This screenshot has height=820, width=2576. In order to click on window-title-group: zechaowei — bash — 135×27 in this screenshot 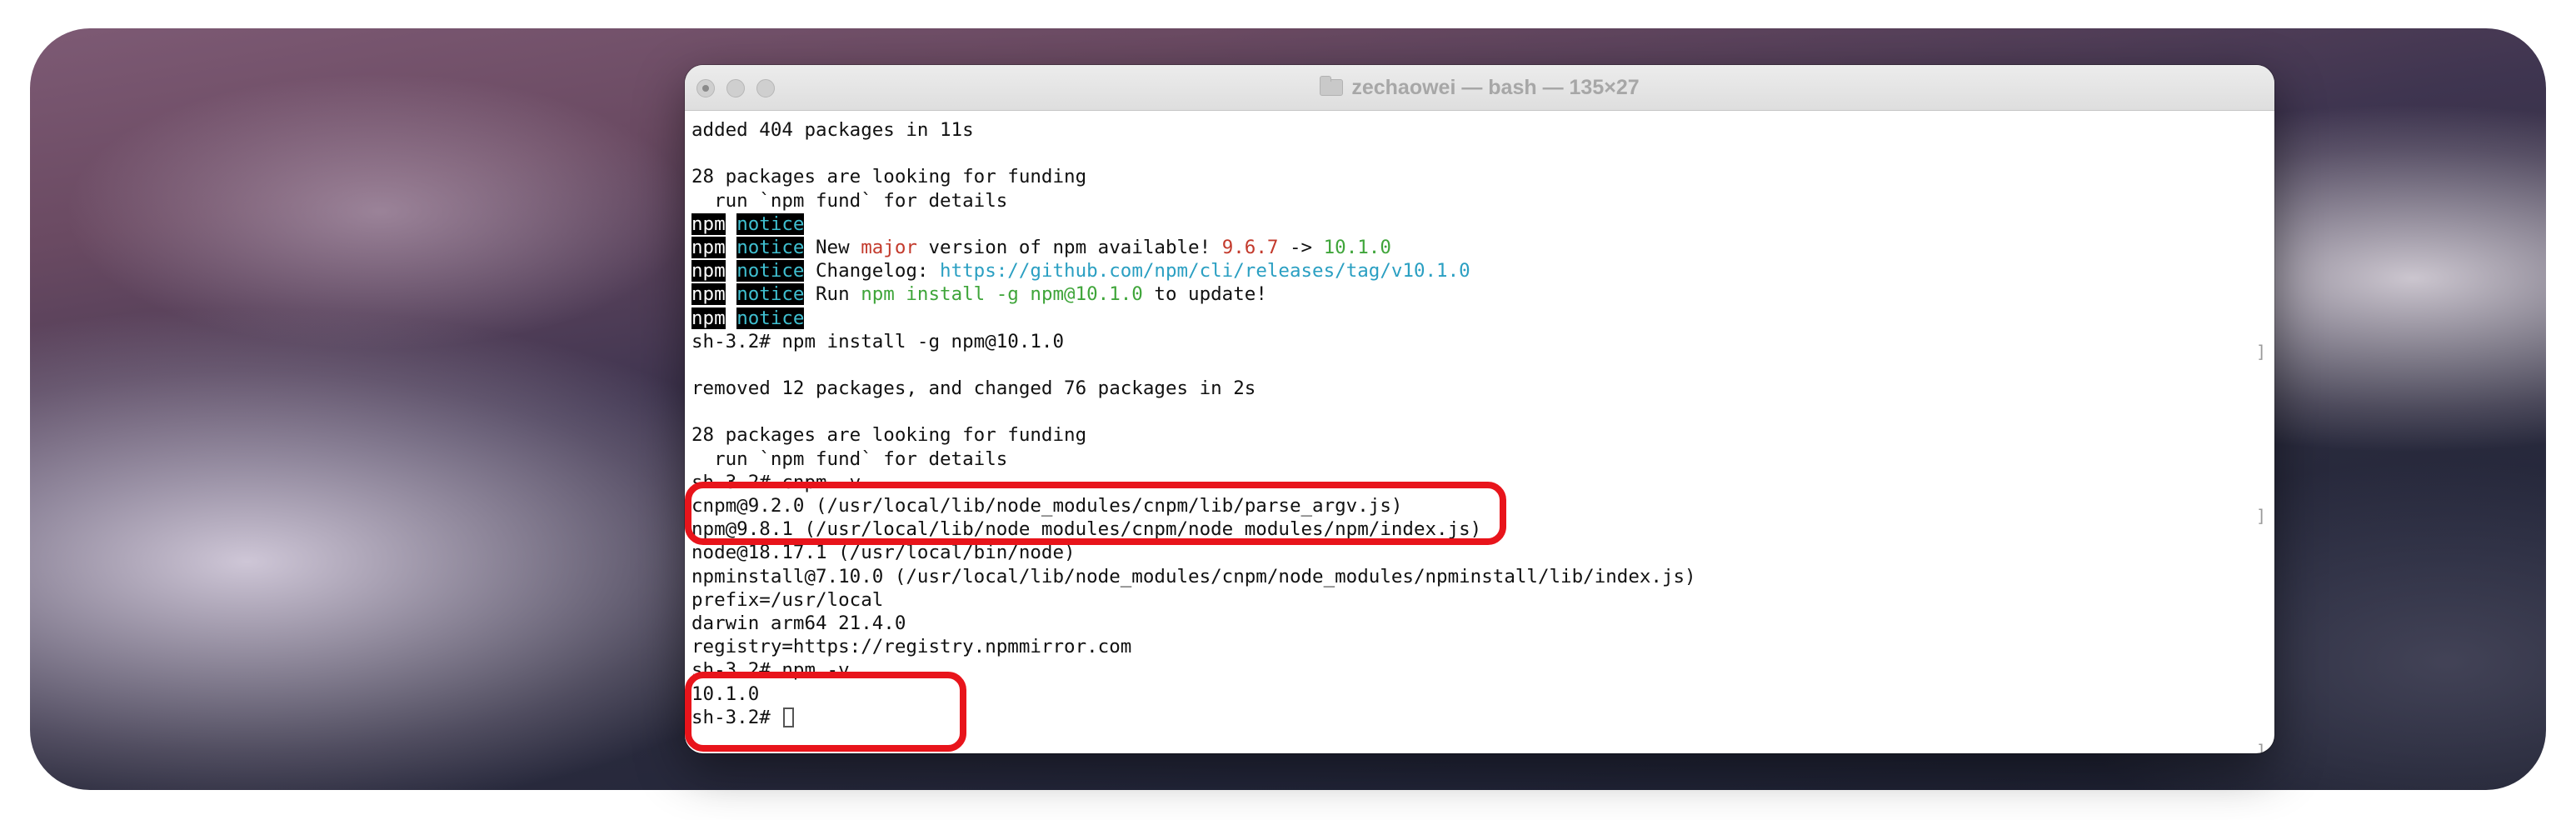, I will do `click(1479, 87)`.